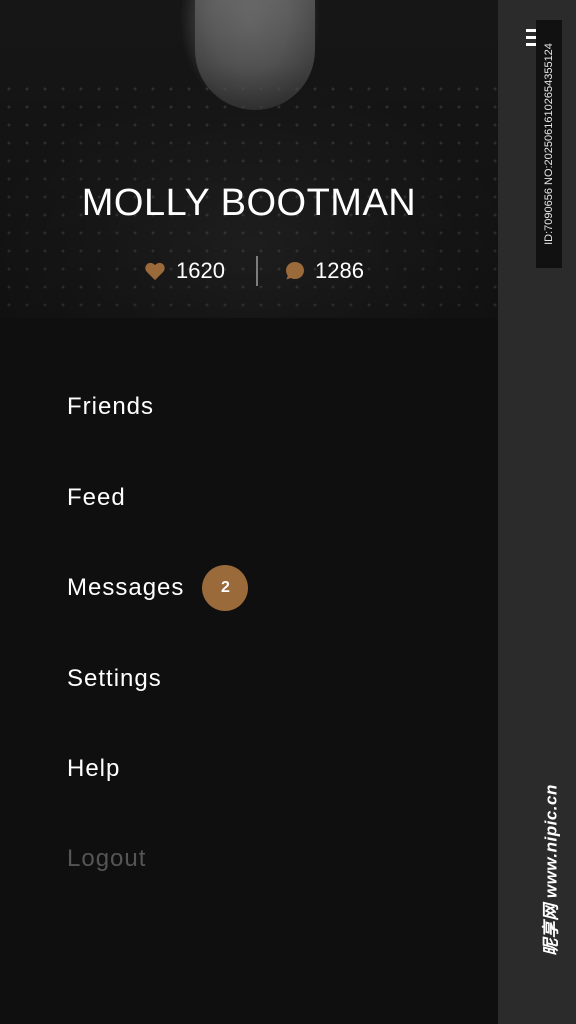 The width and height of the screenshot is (576, 1024). What do you see at coordinates (339, 270) in the screenshot?
I see `comments-count: 1286` at bounding box center [339, 270].